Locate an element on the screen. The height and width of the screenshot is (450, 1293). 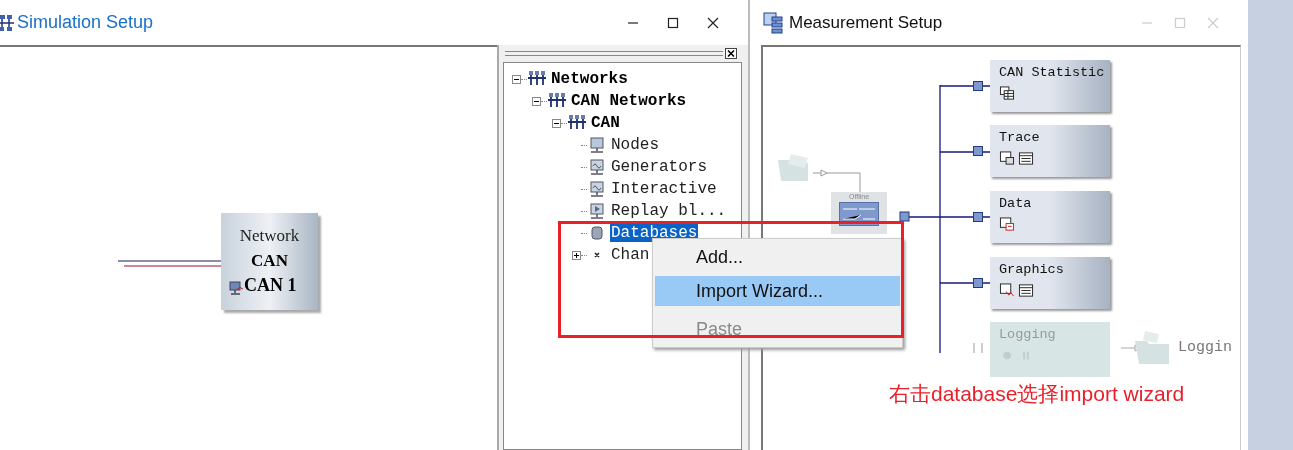
tree-item: Networks is located at coordinates (589, 79).